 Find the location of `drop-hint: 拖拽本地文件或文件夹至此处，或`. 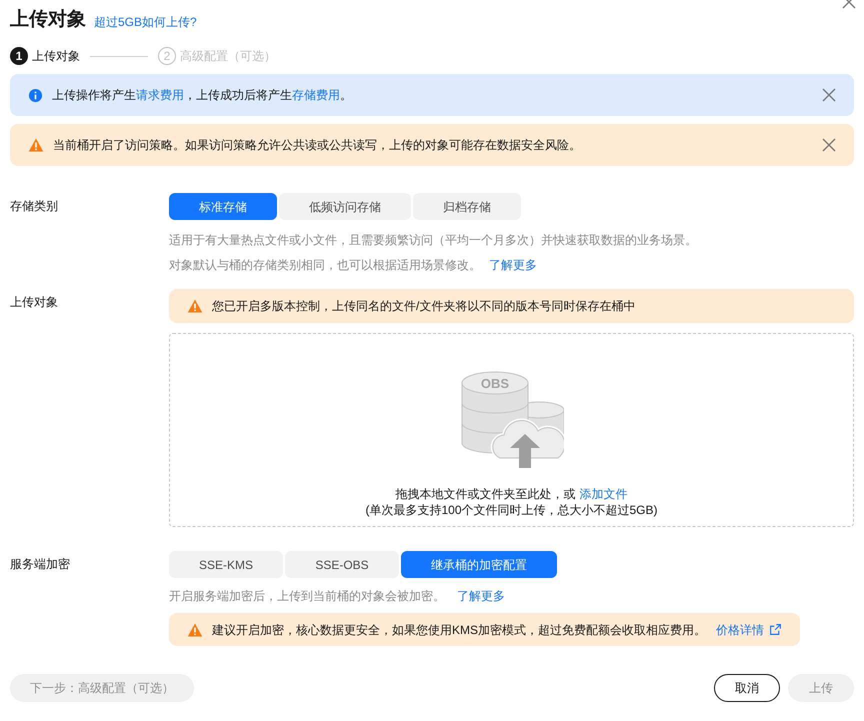

drop-hint: 拖拽本地文件或文件夹至此处，或 is located at coordinates (486, 494).